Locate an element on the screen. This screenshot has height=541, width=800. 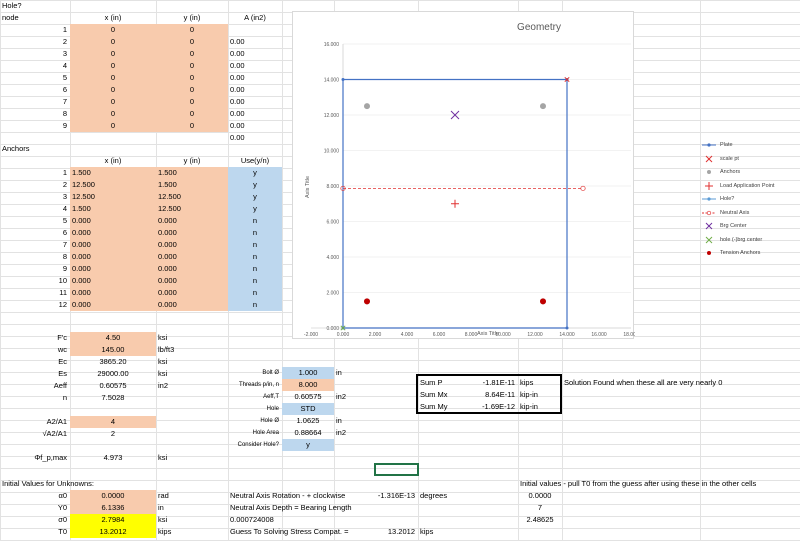
bolt-label: Hole Ø is located at coordinates (269, 421).